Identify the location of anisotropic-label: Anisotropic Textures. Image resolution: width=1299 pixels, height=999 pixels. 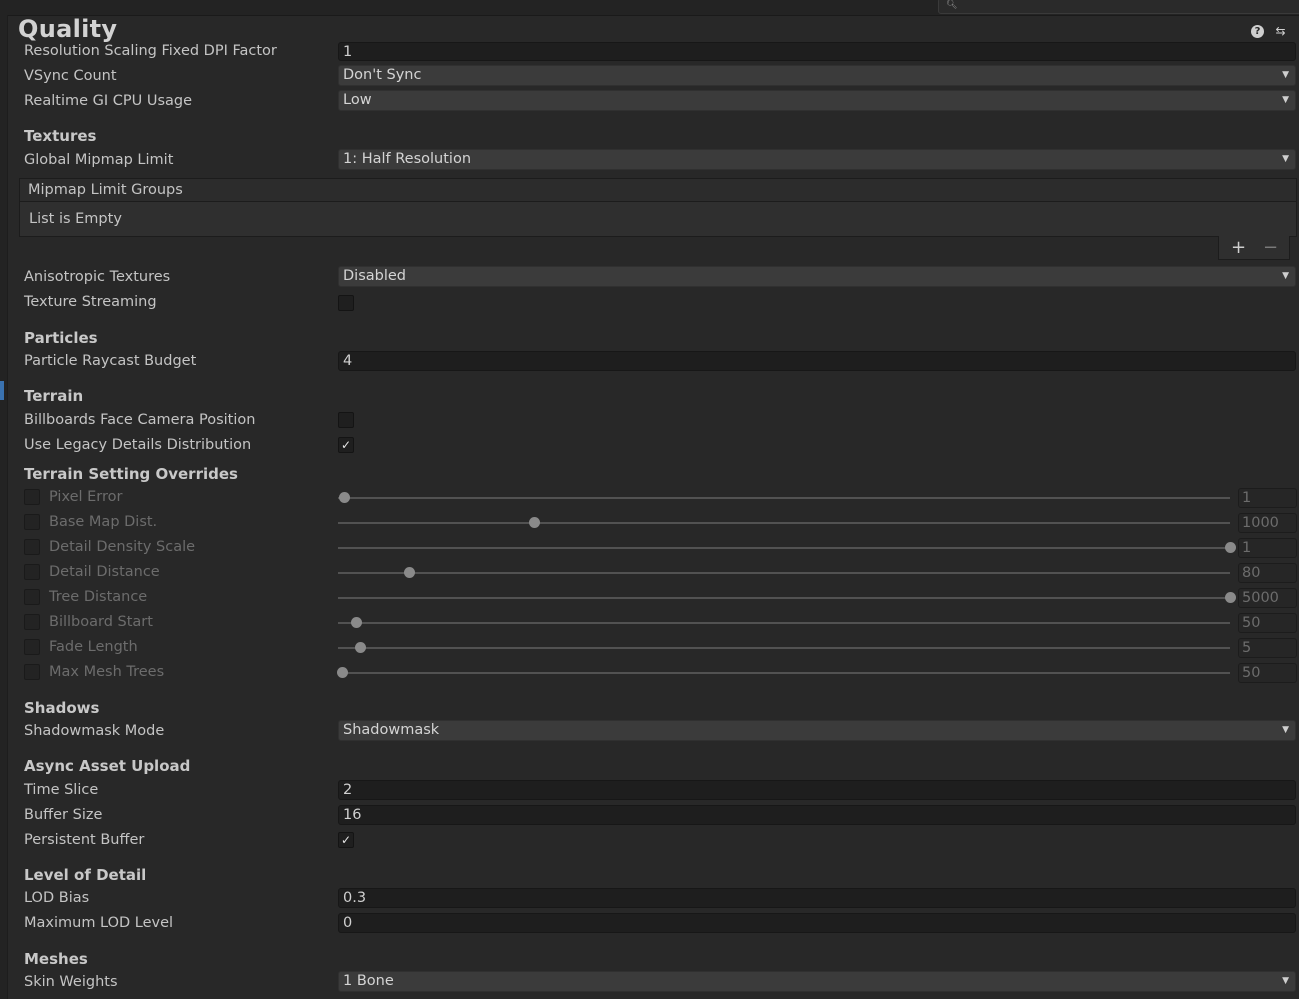
(97, 277).